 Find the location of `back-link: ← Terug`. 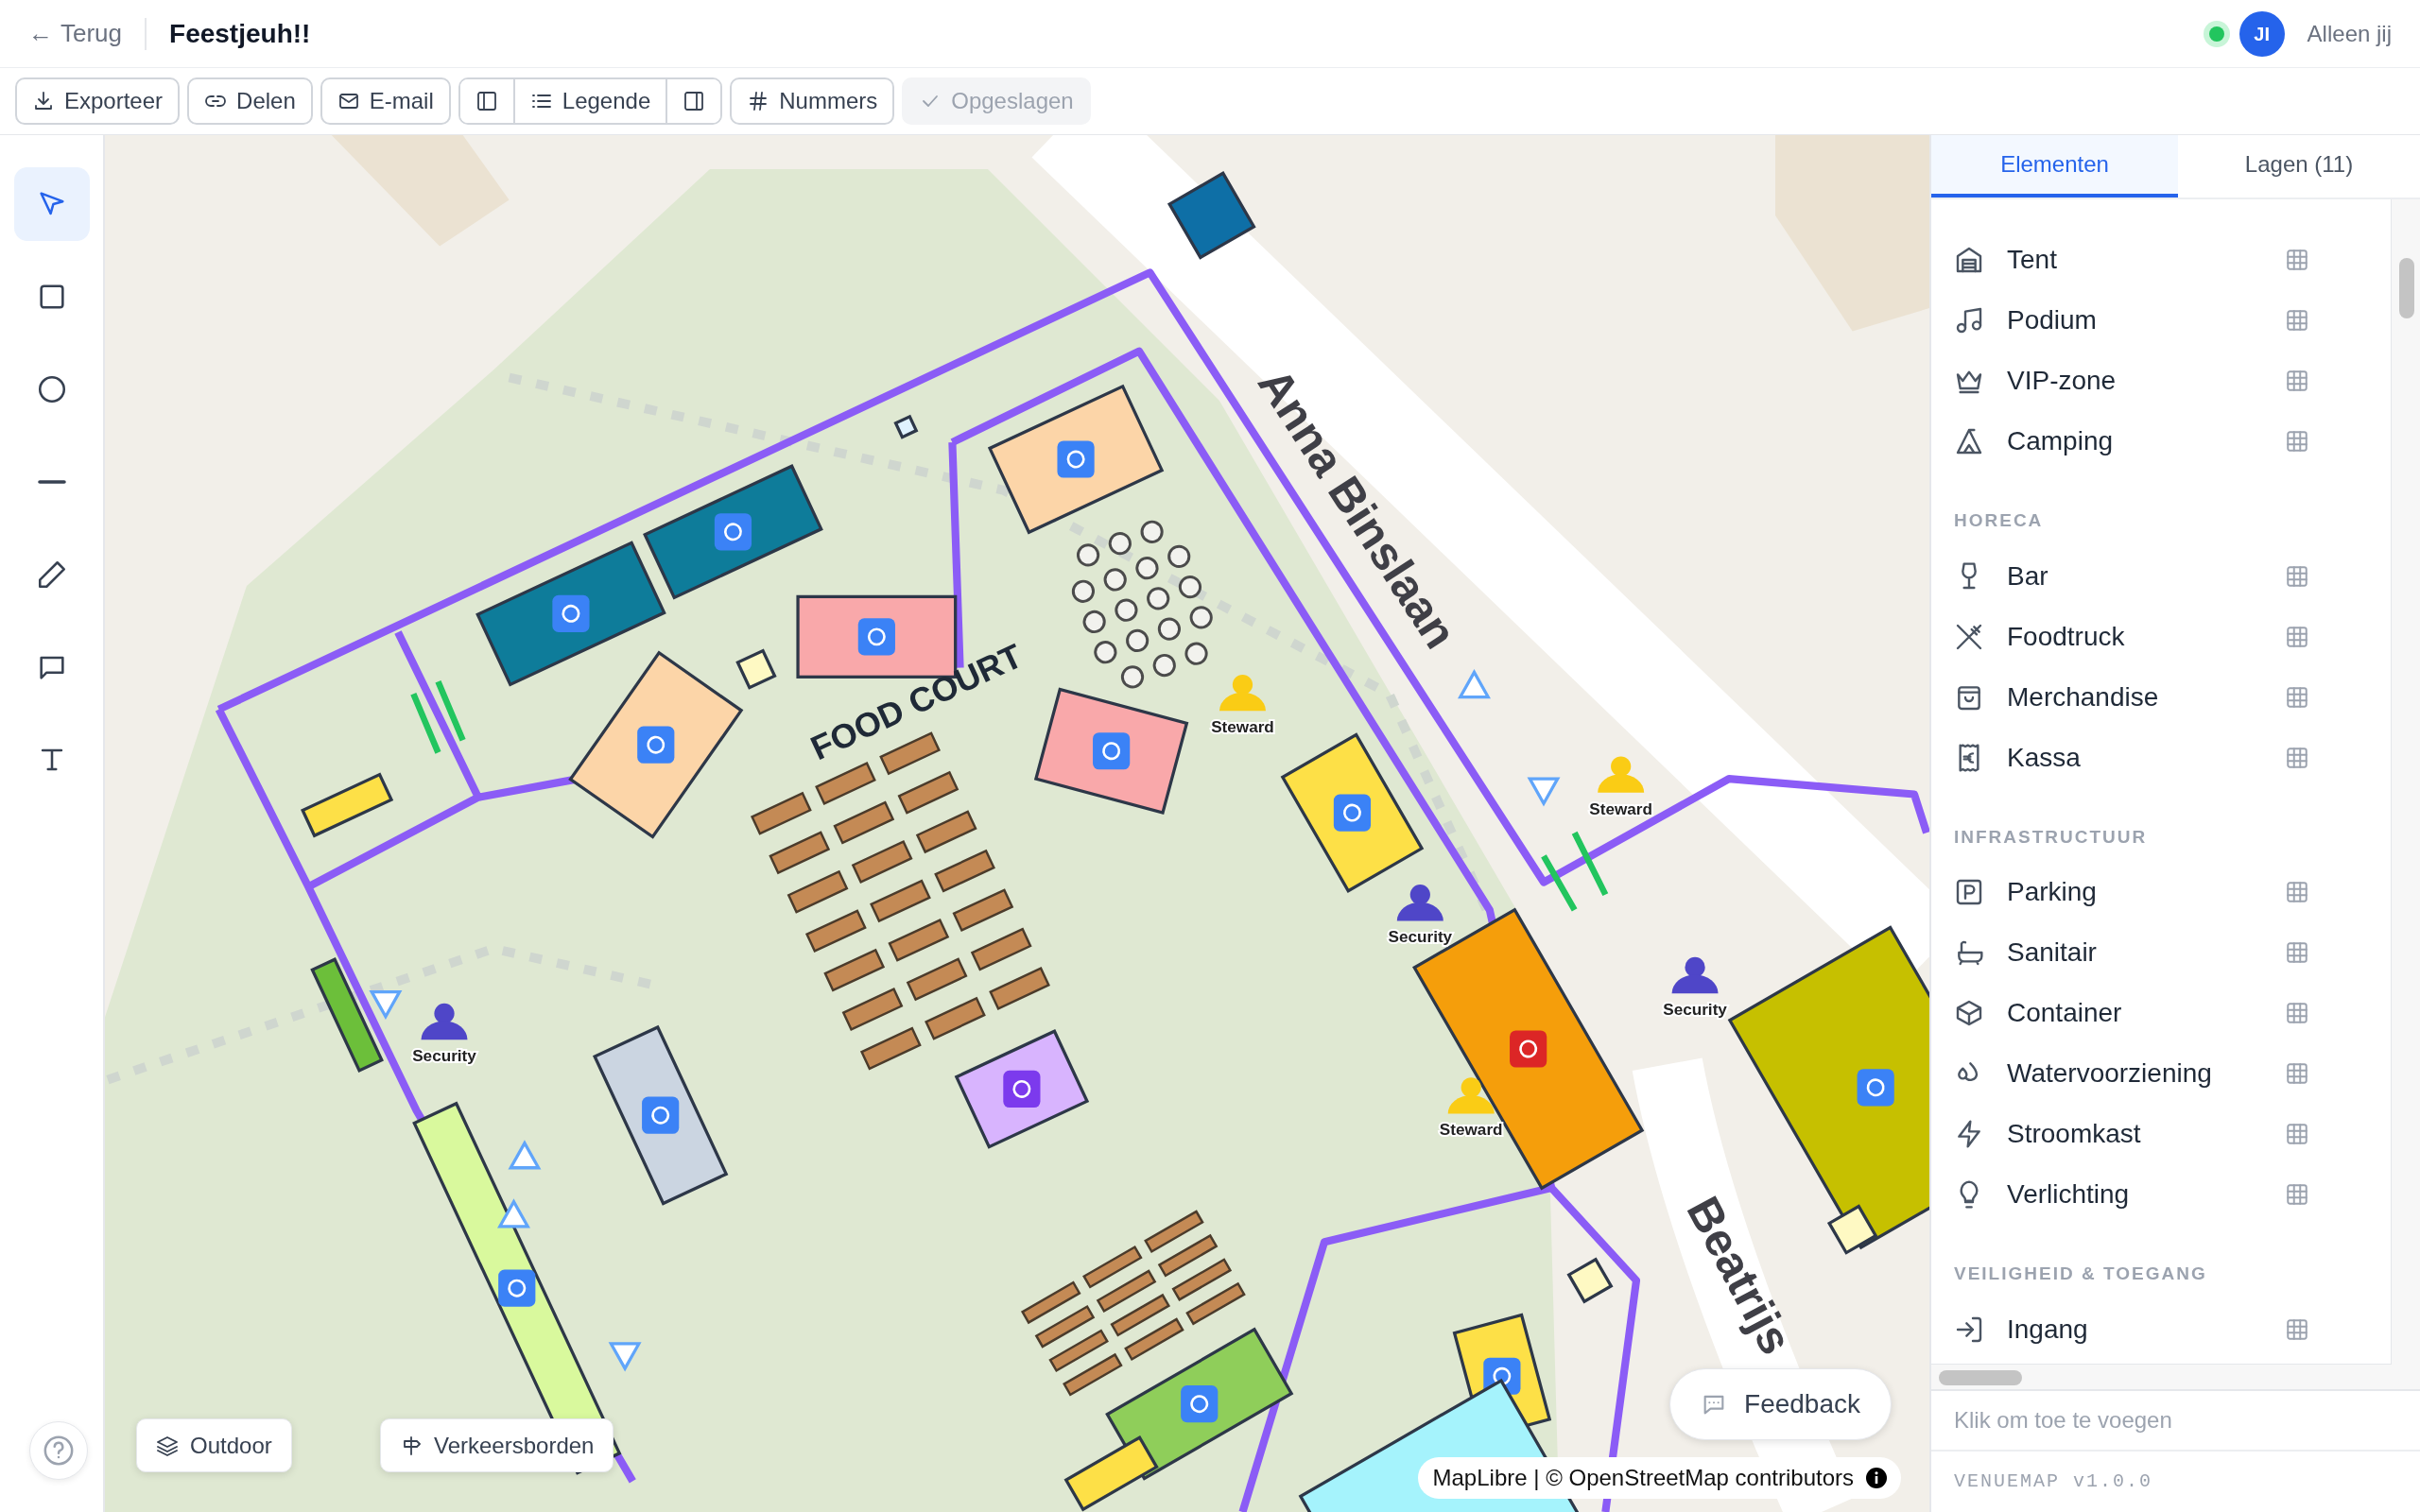

back-link: ← Terug is located at coordinates (75, 33).